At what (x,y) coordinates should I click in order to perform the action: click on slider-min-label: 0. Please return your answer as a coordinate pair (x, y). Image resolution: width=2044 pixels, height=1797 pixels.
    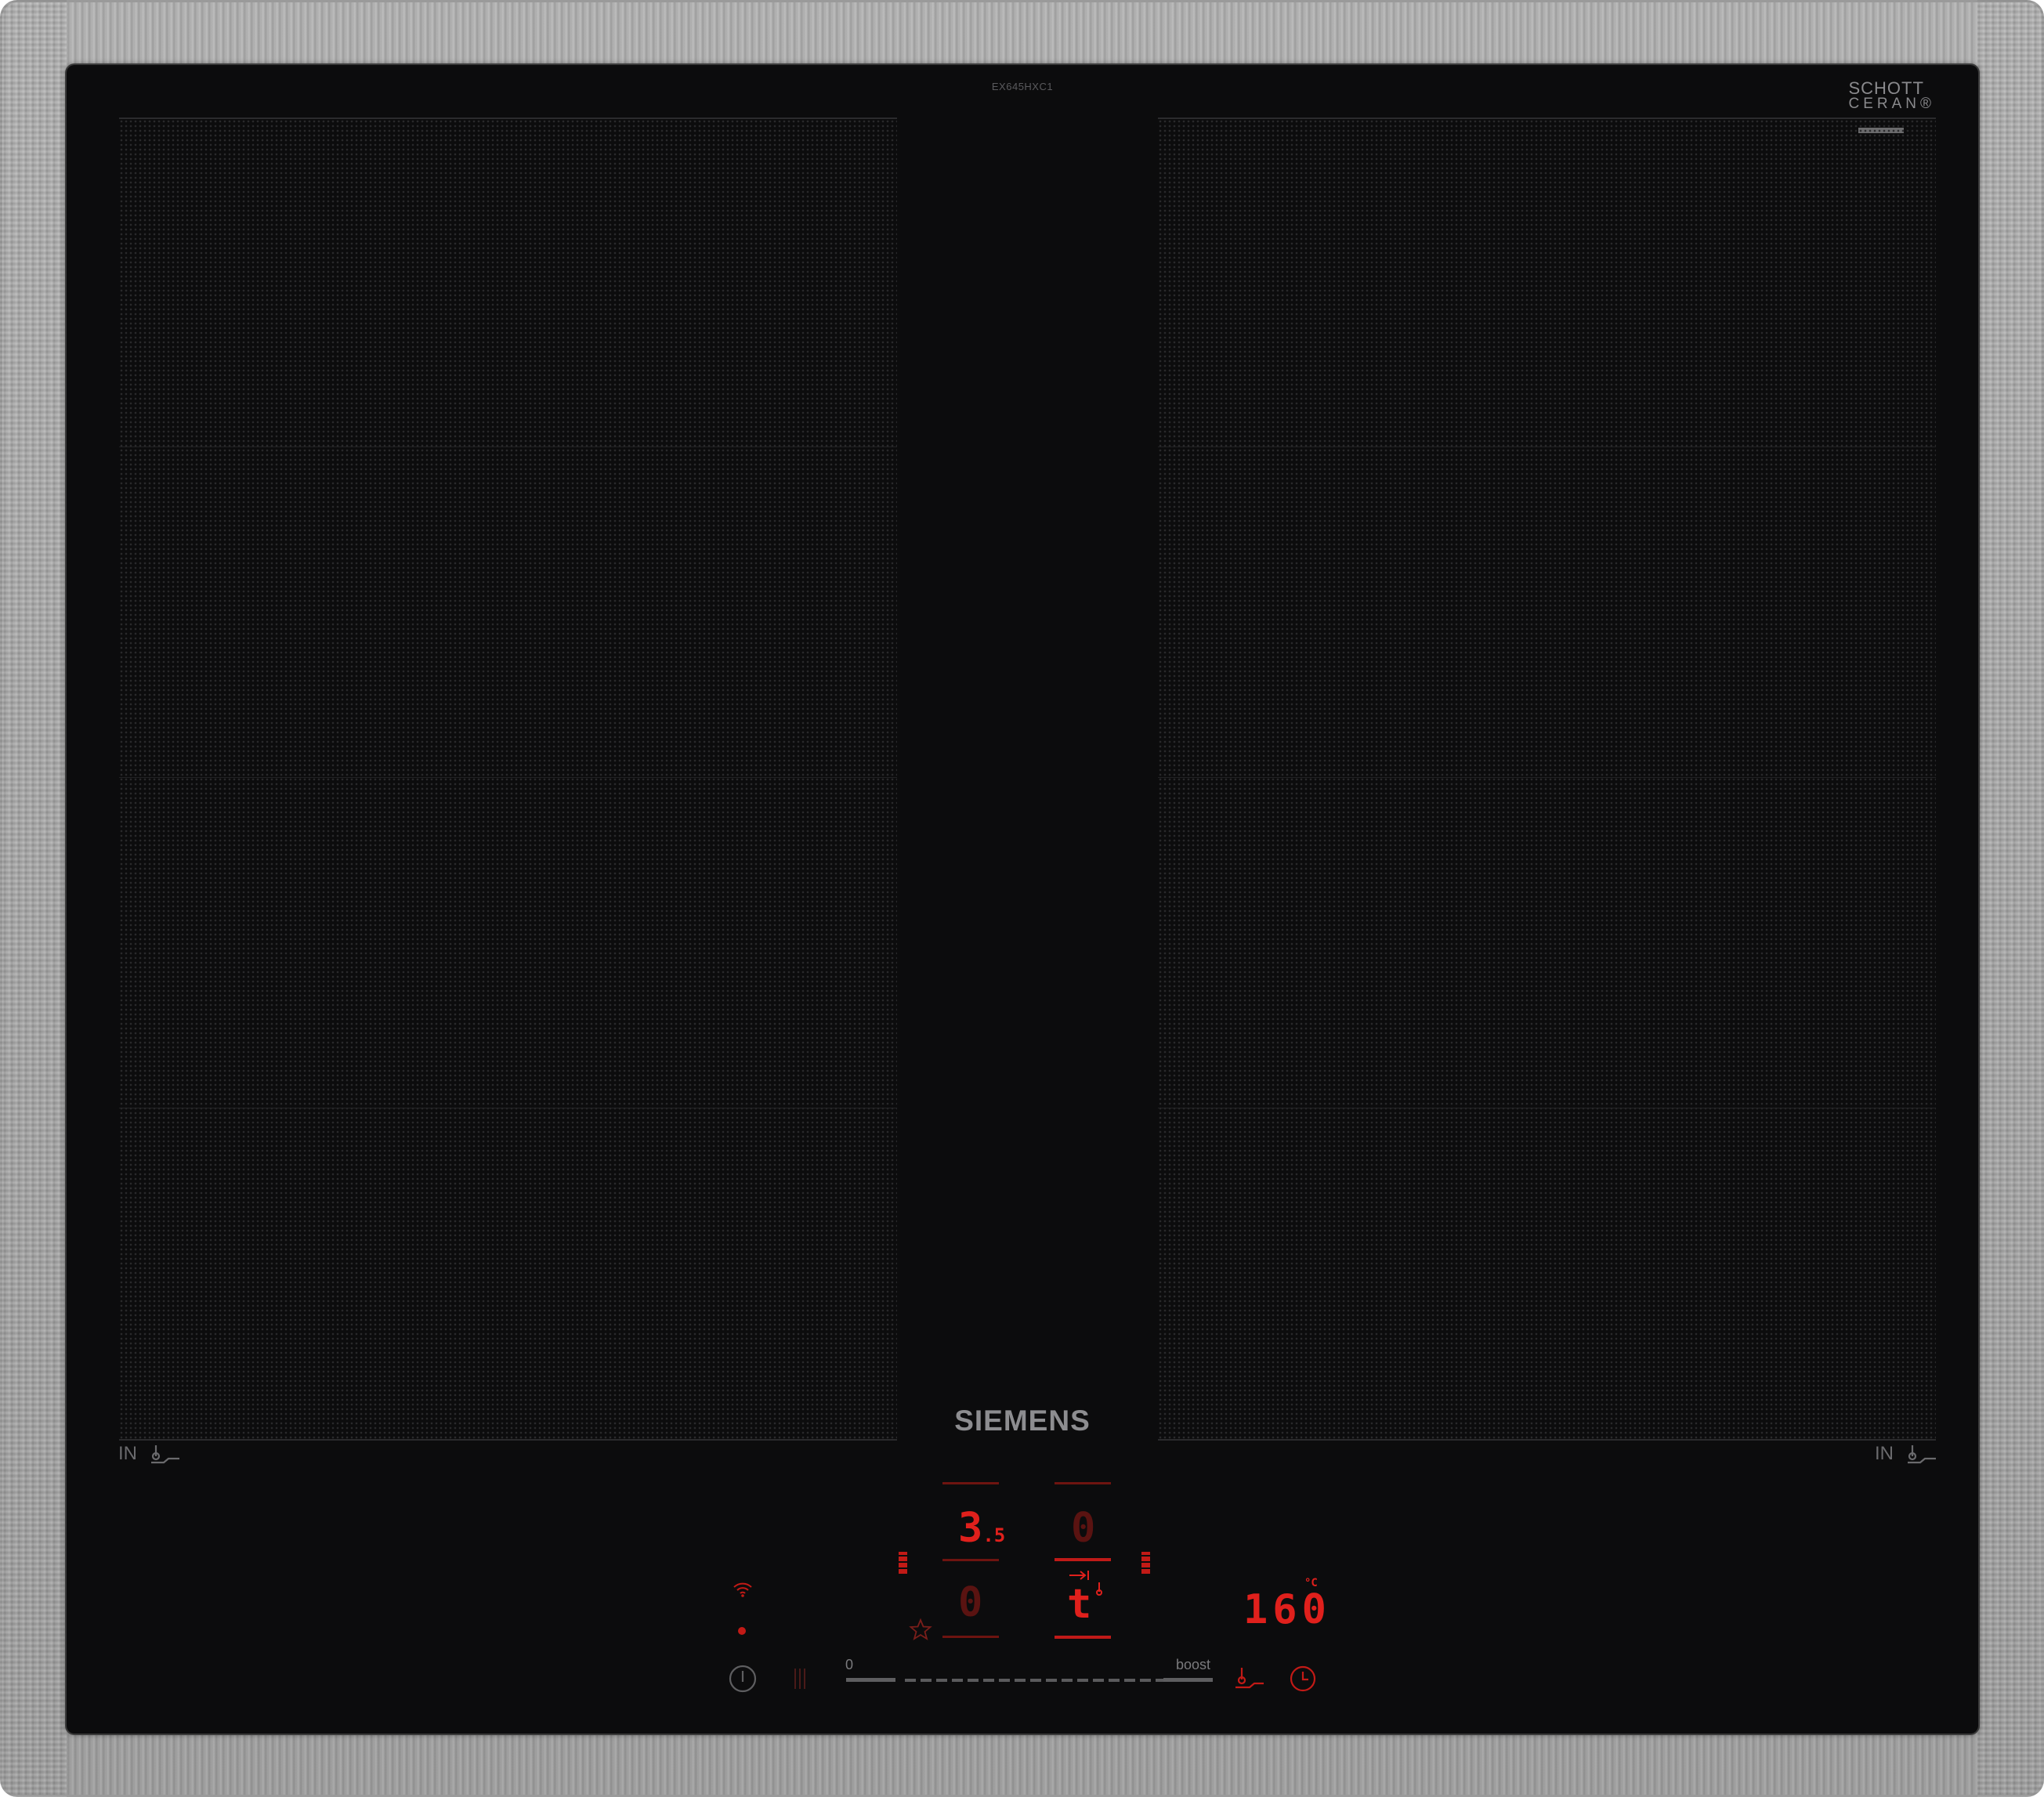
    Looking at the image, I should click on (849, 1664).